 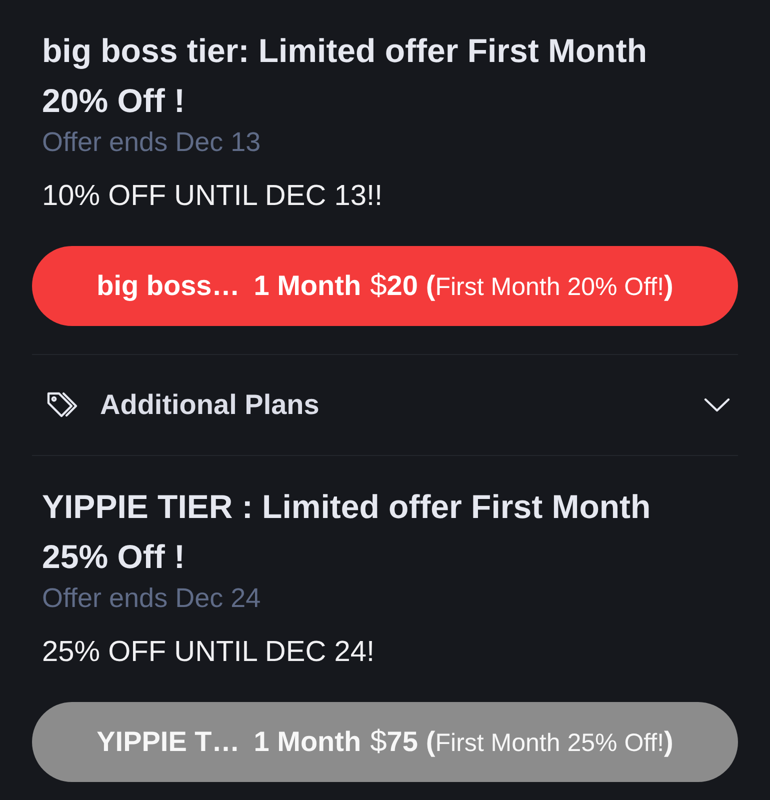 I want to click on tags-icon, so click(x=62, y=405).